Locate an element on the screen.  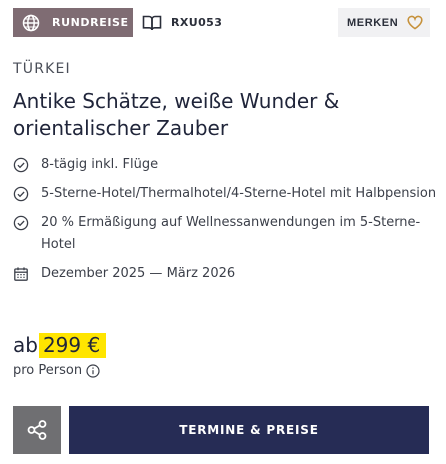
price-block: ab 299 € is located at coordinates (60, 345).